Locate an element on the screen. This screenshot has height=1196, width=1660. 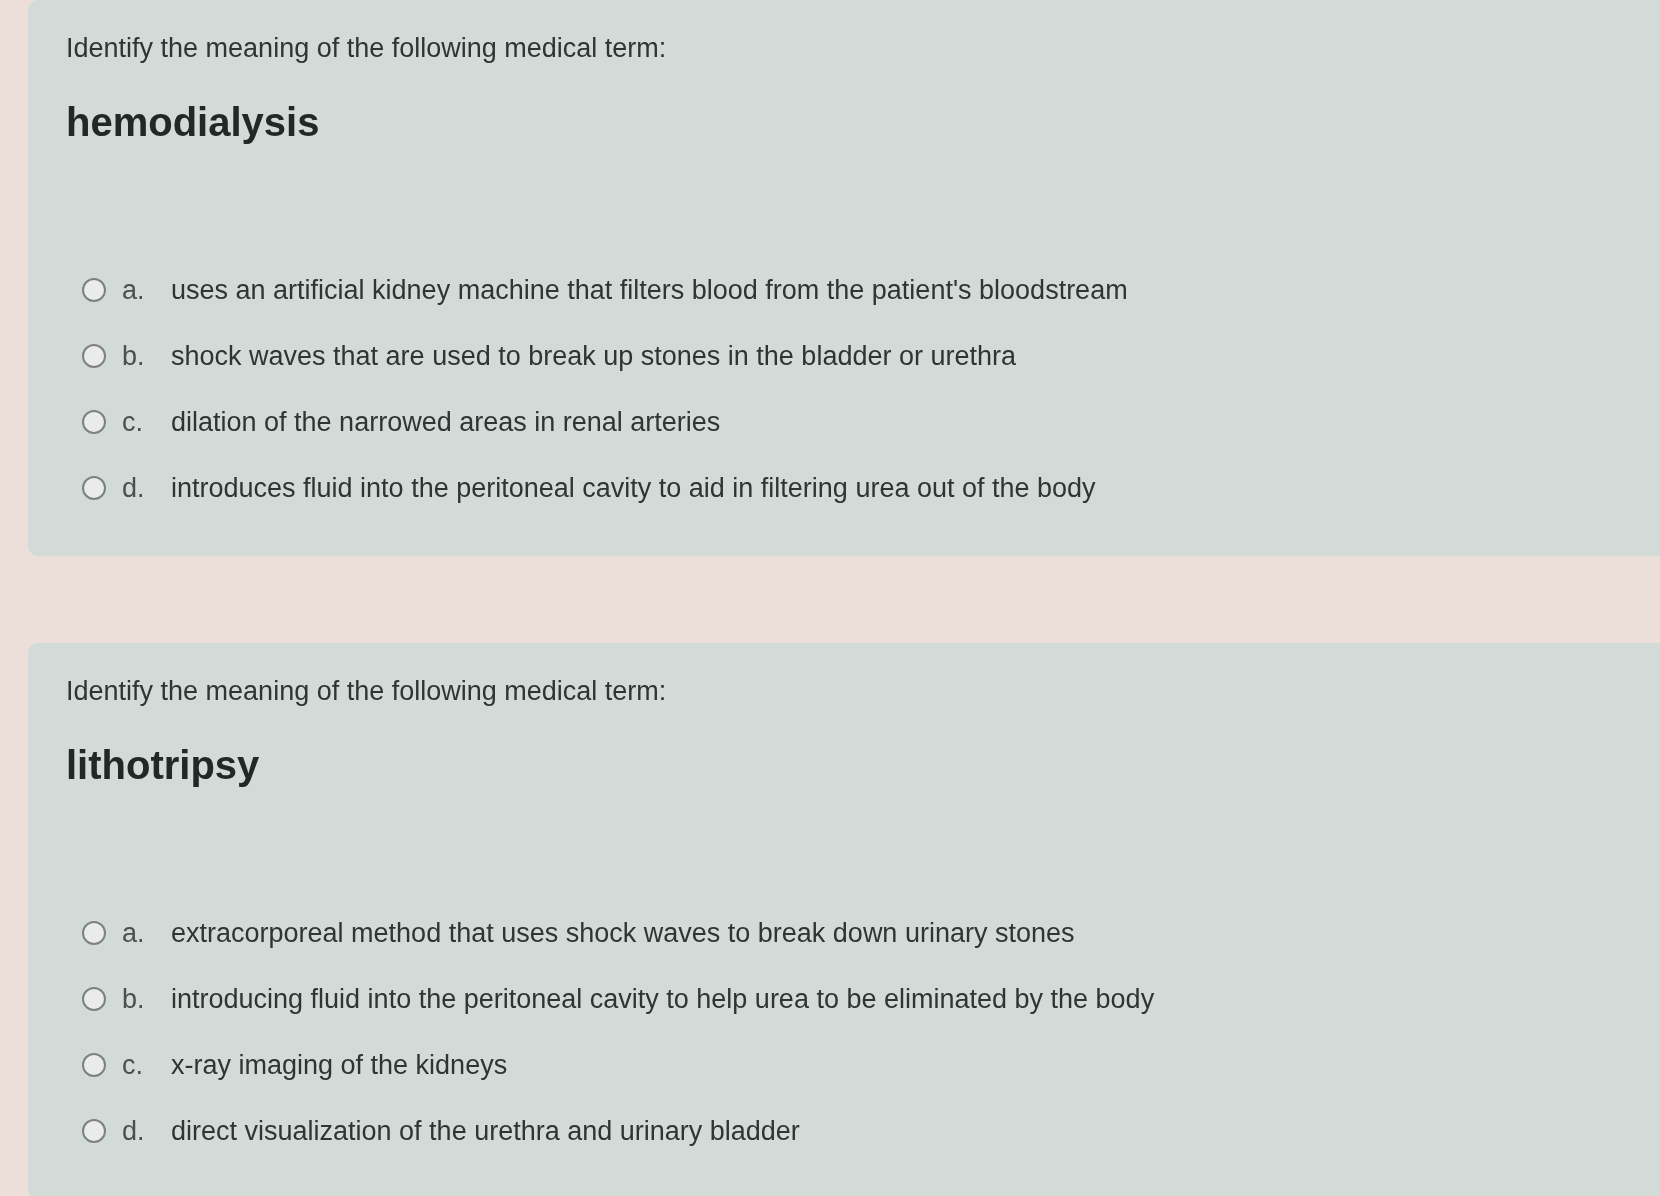
option-text: dilation of the narrowed areas in renal arteries is located at coordinates (446, 422).